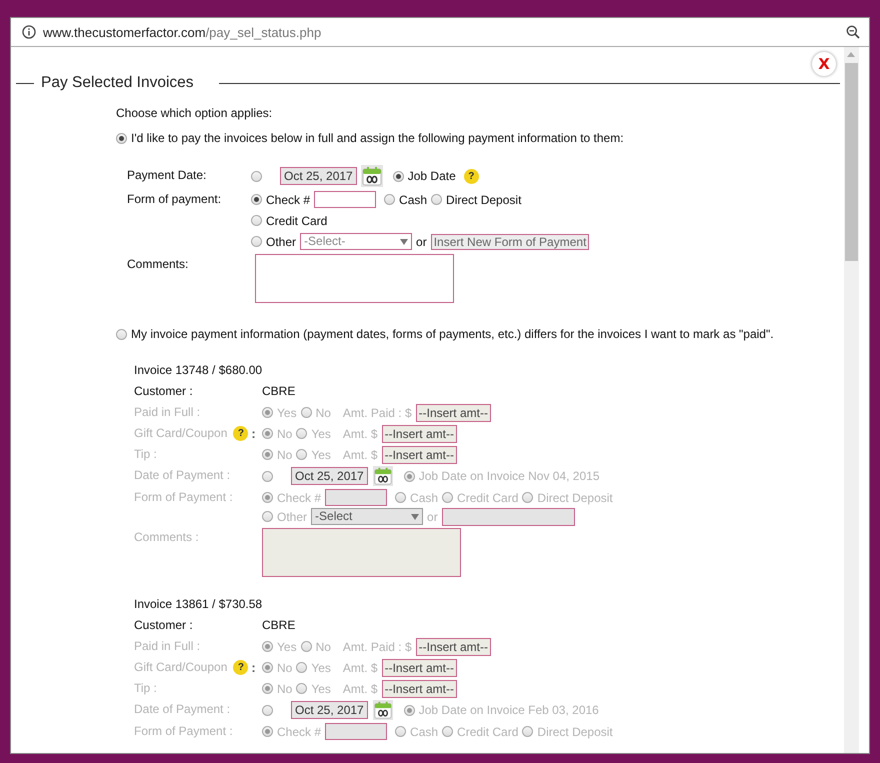 Image resolution: width=880 pixels, height=763 pixels. What do you see at coordinates (174, 199) in the screenshot?
I see `field-label: Form of payment:` at bounding box center [174, 199].